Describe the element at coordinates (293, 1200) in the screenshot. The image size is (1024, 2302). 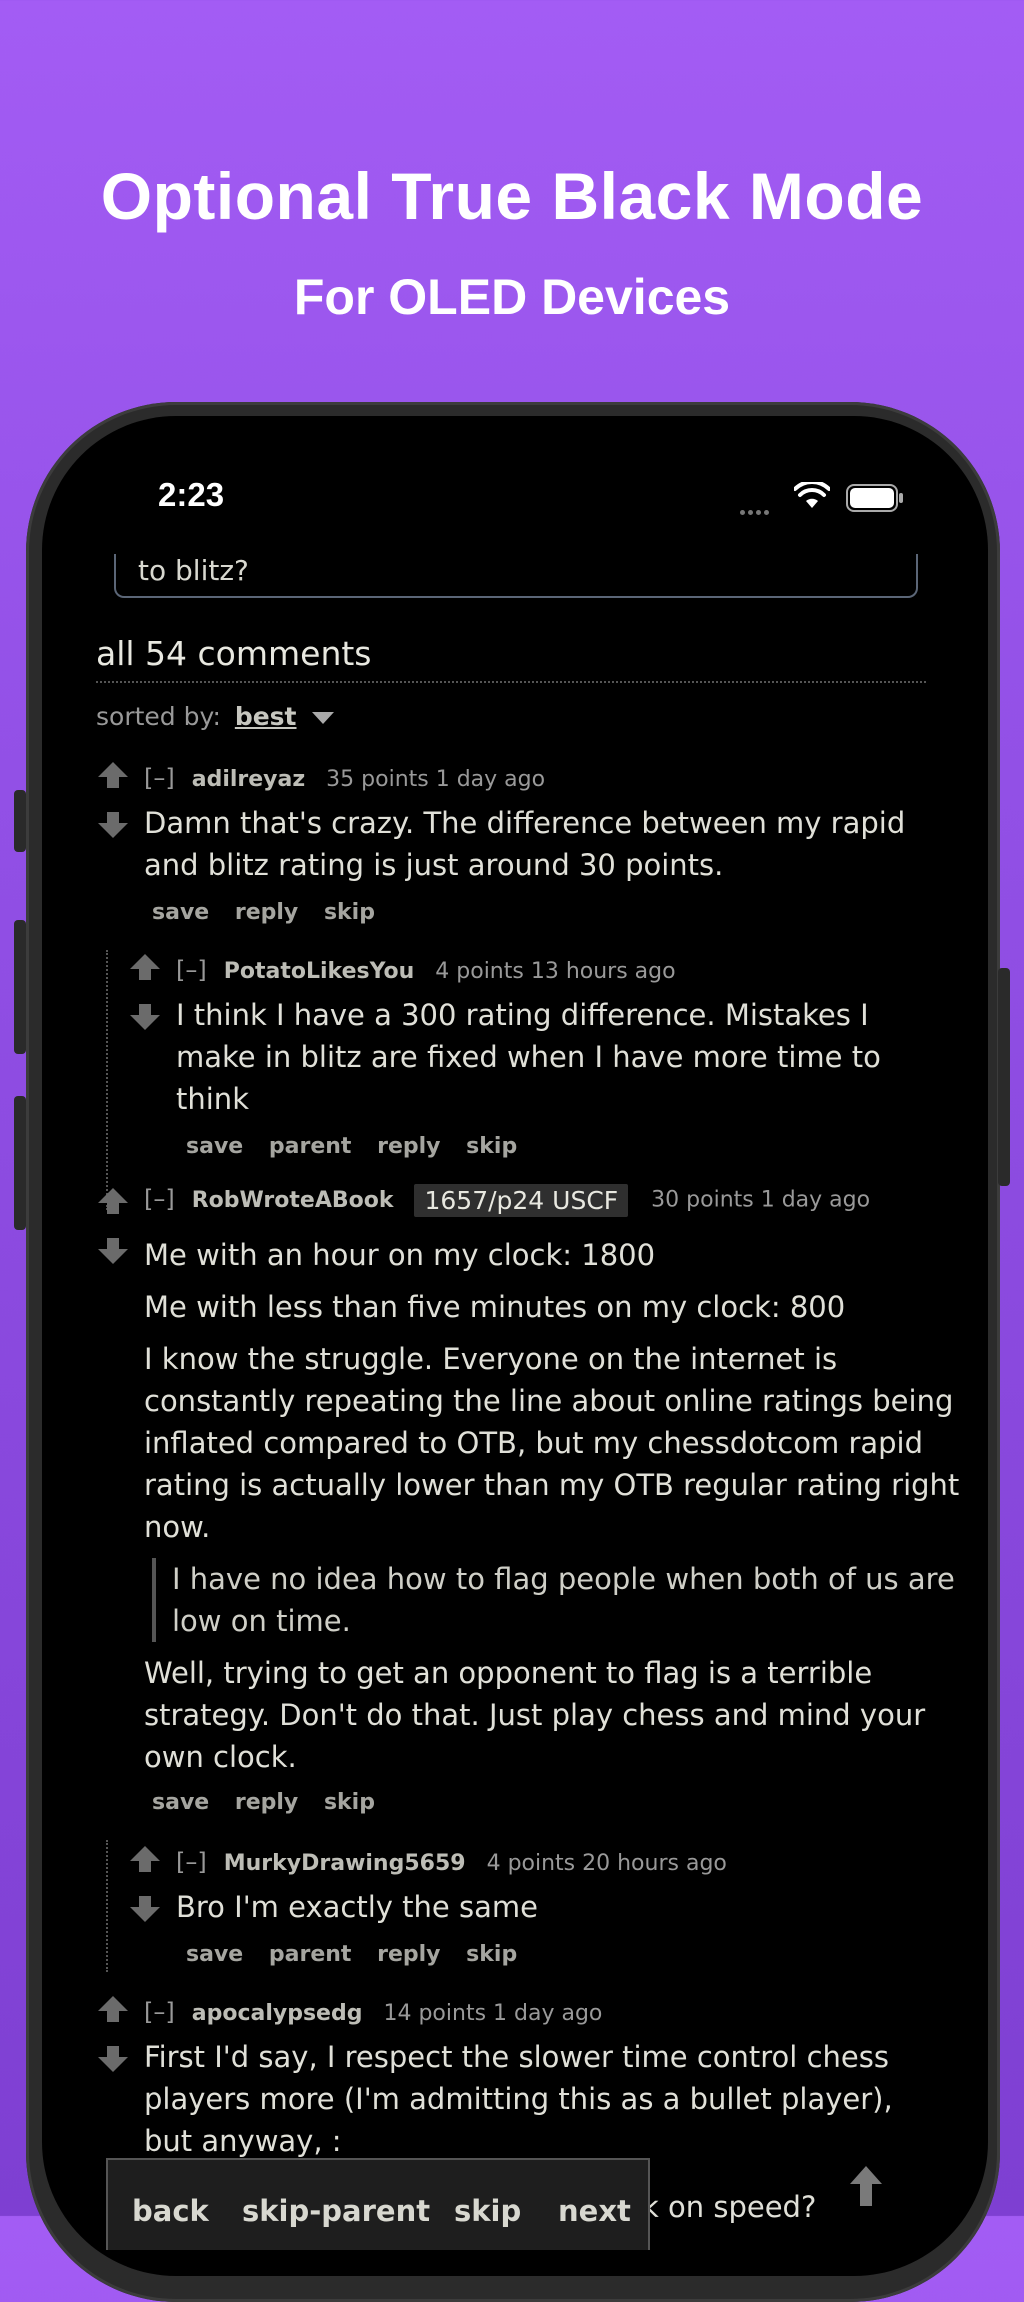
I see `comment-author: RobWroteABook` at that location.